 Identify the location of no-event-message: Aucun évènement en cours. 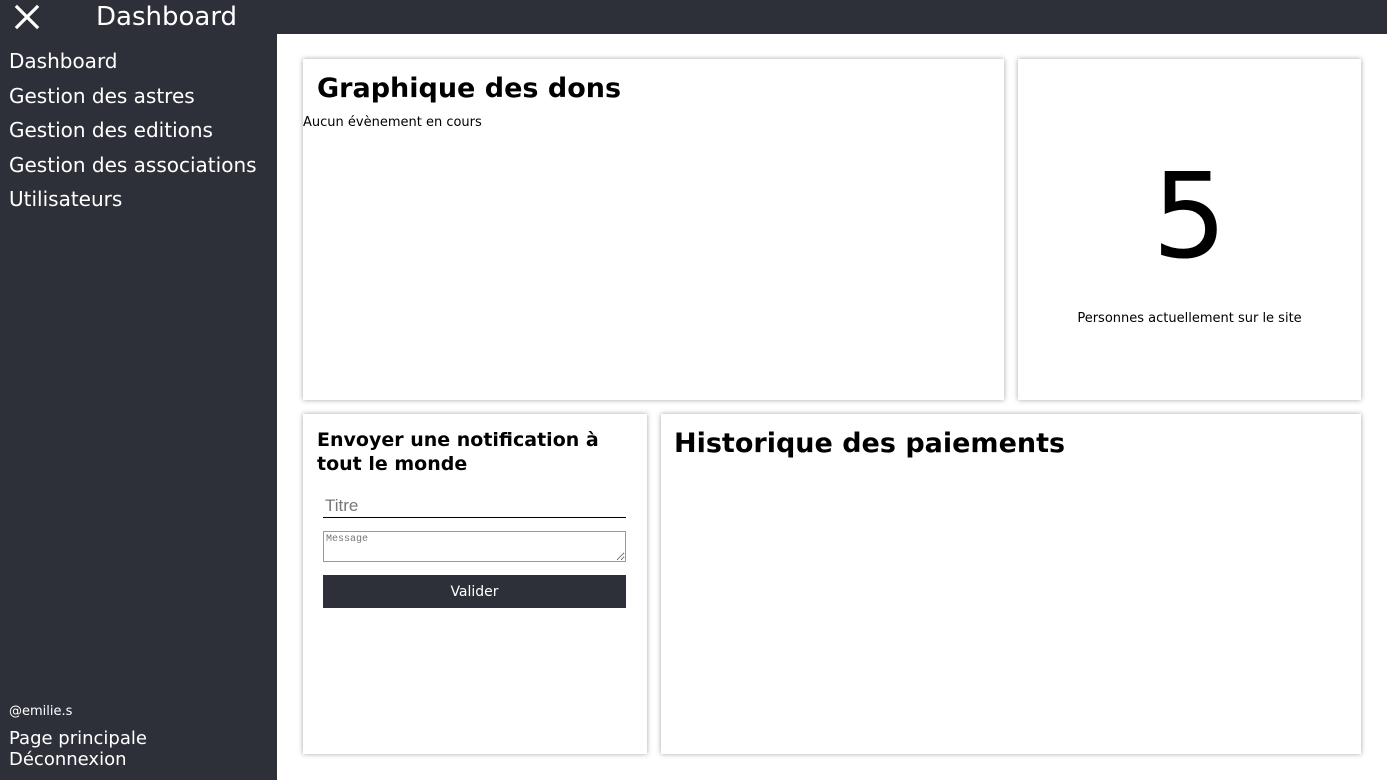
(392, 122).